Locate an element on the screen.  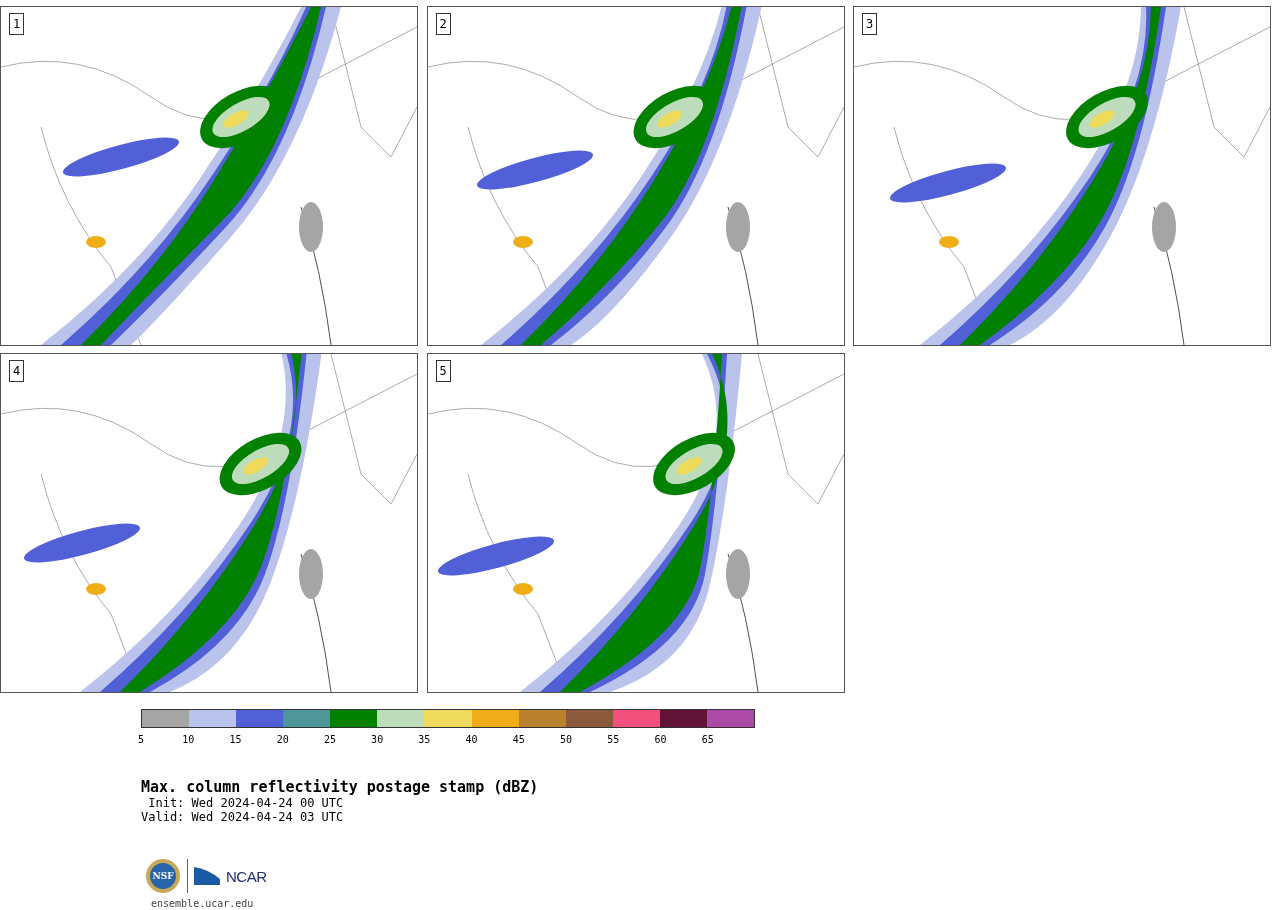
colorbar-tick-label: 20 is located at coordinates (282, 739).